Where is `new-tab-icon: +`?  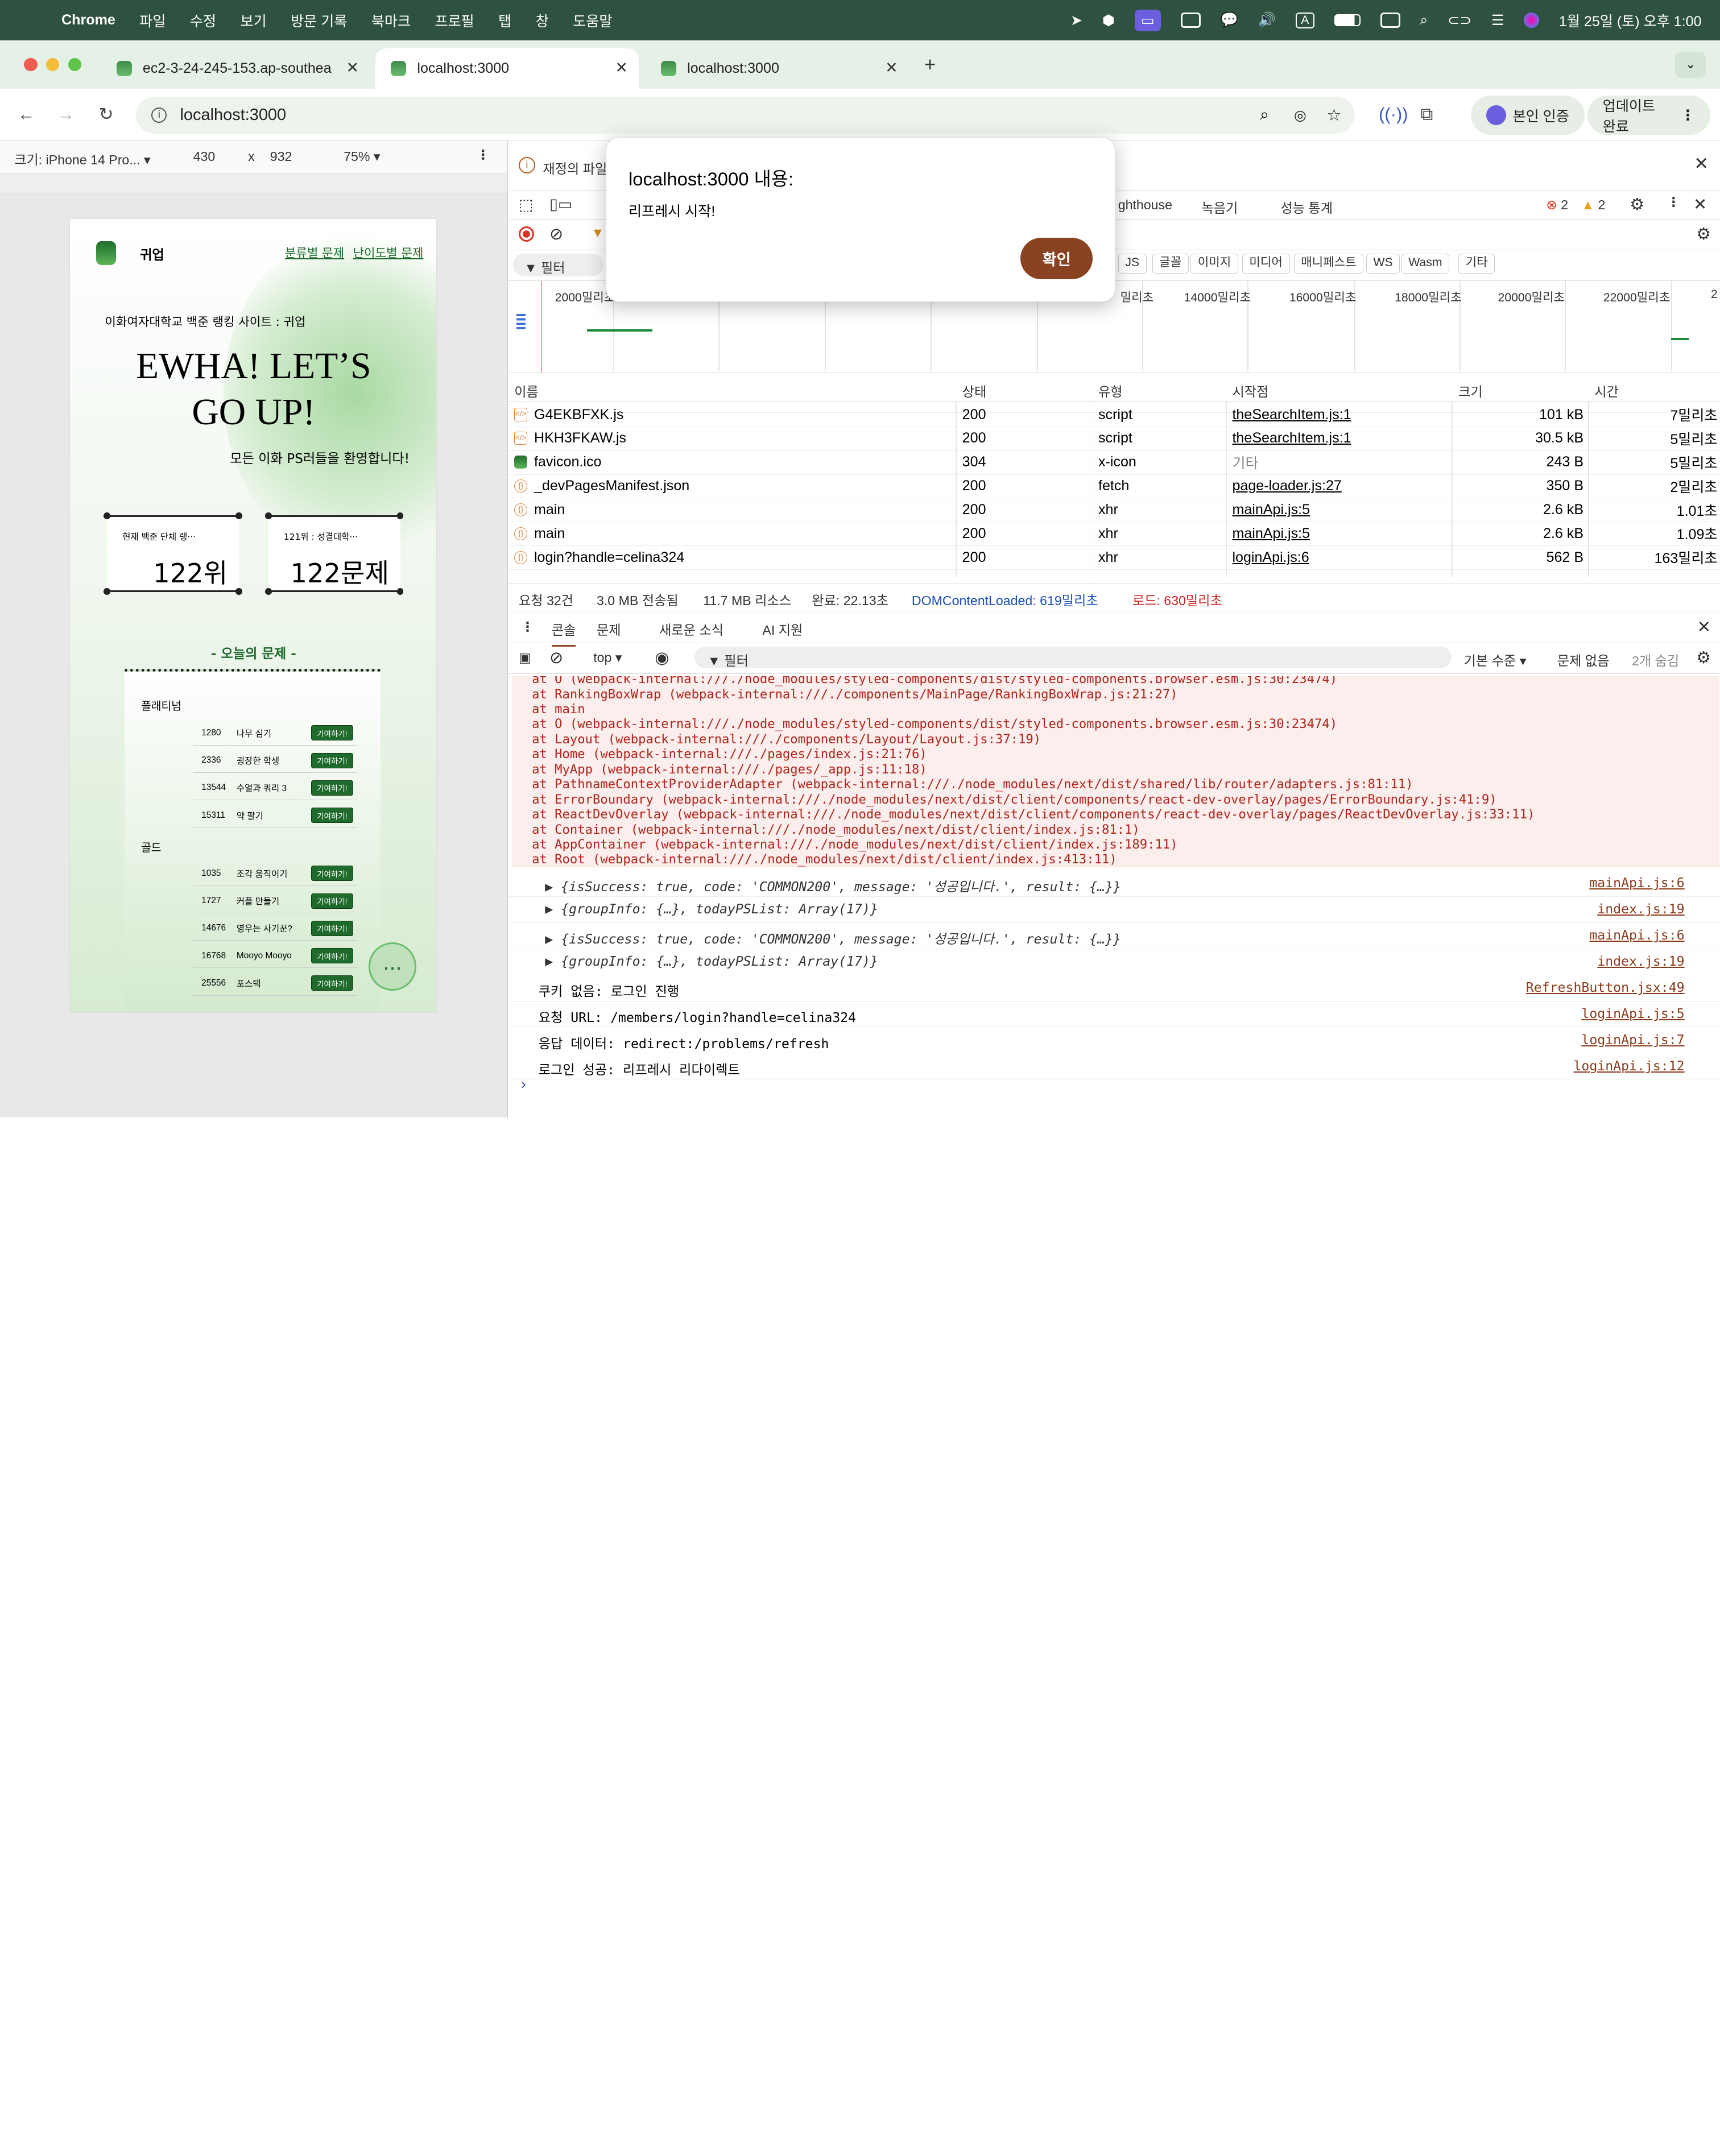 new-tab-icon: + is located at coordinates (930, 65).